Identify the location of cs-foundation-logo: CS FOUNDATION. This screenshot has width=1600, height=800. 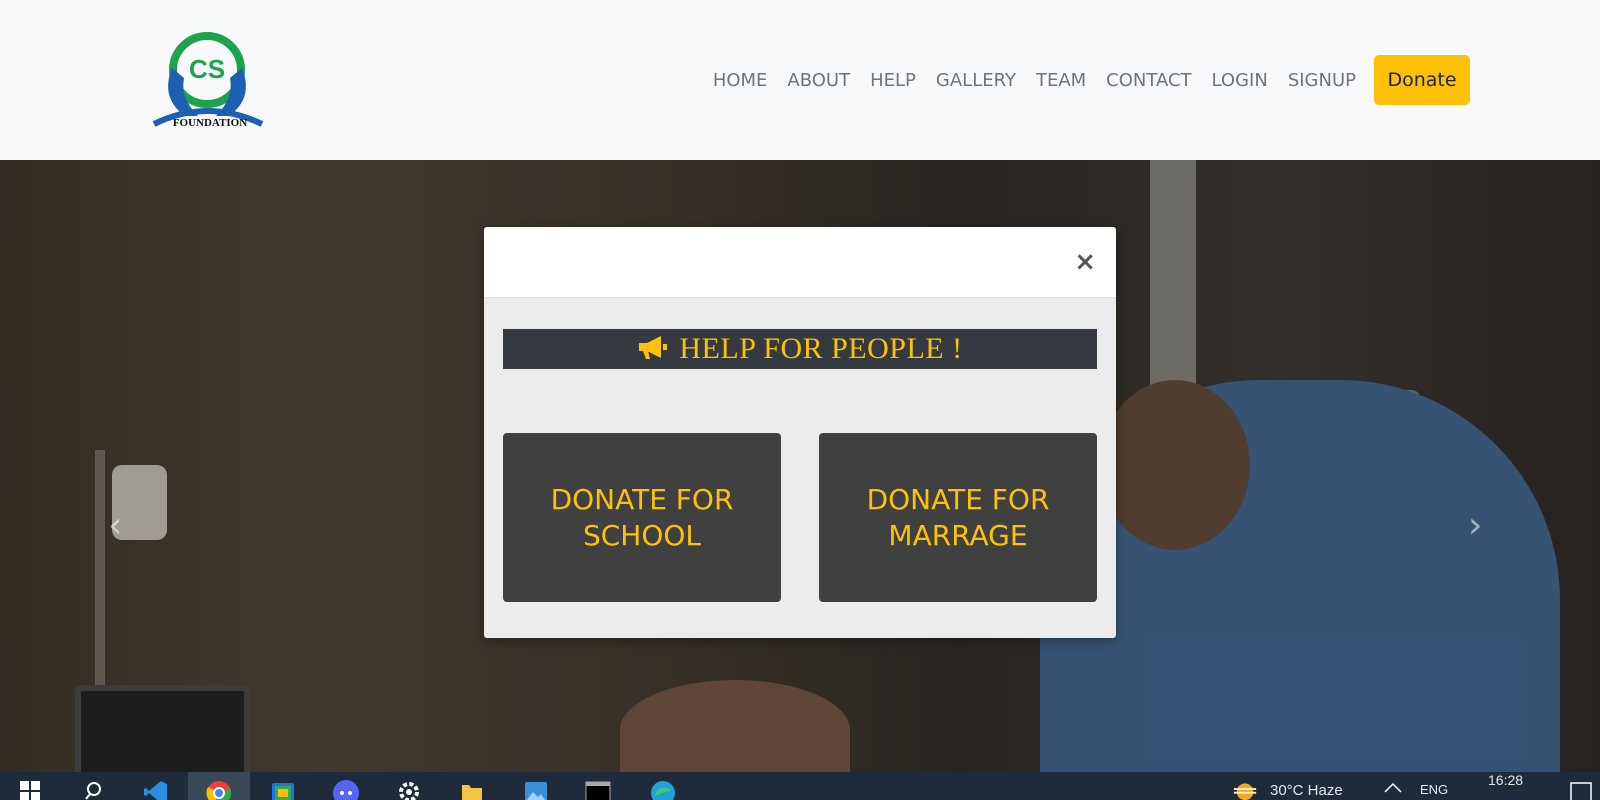
(210, 80).